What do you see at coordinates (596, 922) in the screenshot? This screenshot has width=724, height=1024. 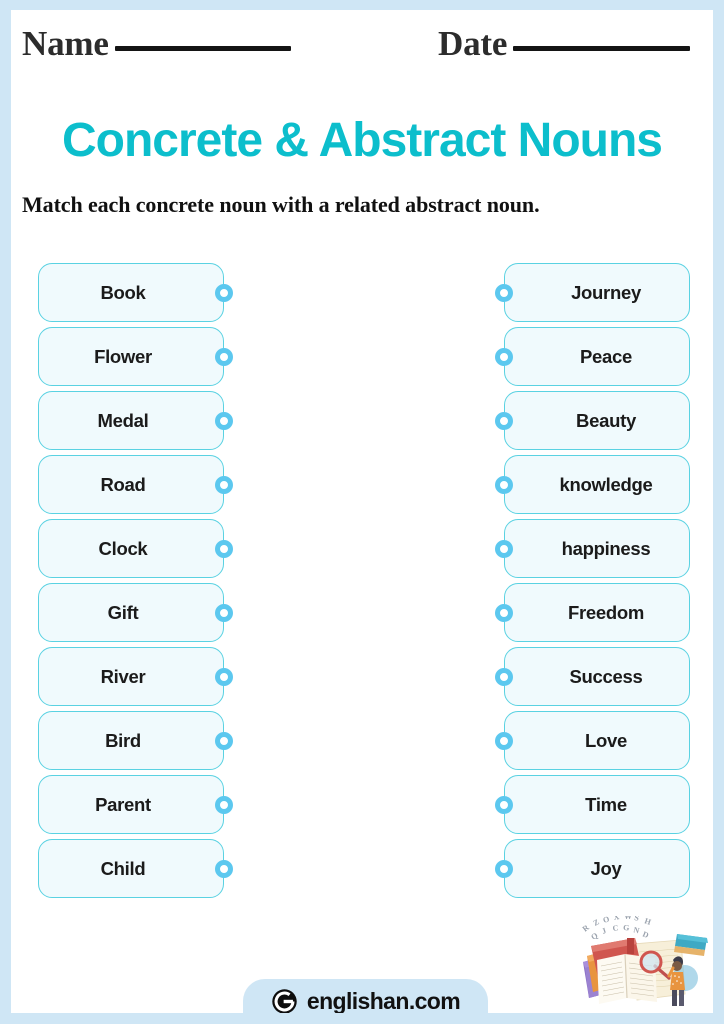 I see `svg-text: Z` at bounding box center [596, 922].